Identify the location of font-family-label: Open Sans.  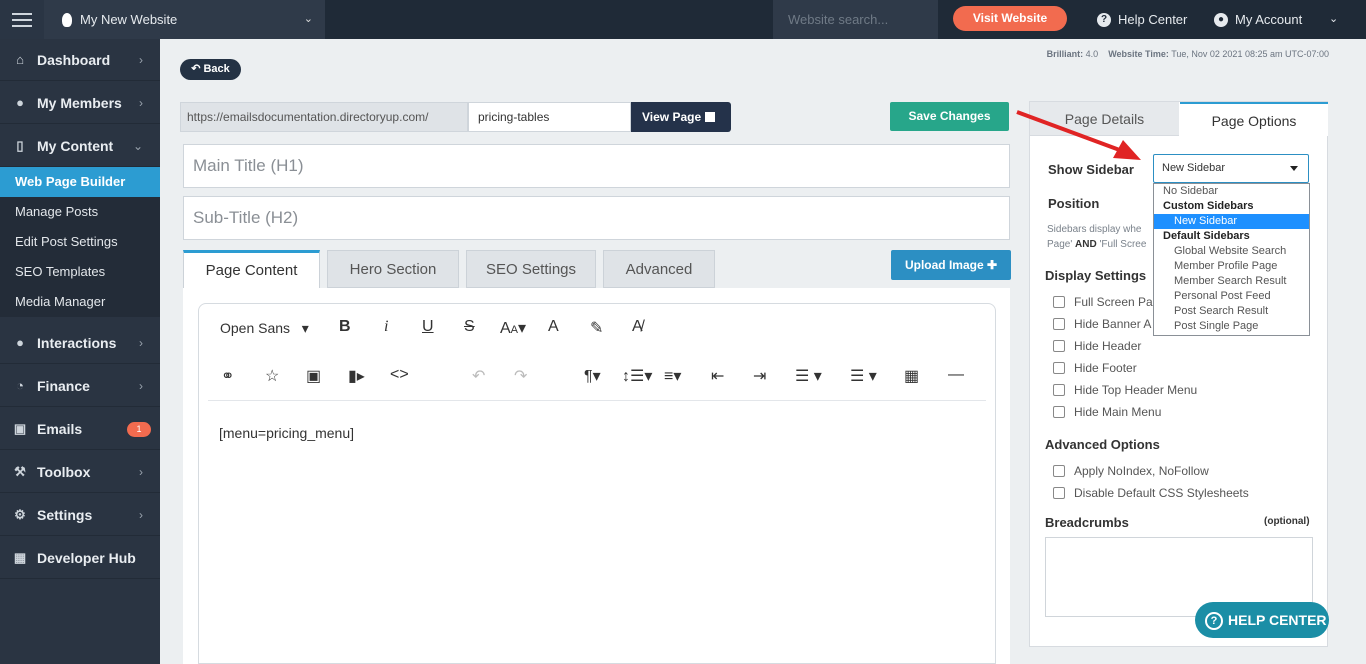
(255, 328).